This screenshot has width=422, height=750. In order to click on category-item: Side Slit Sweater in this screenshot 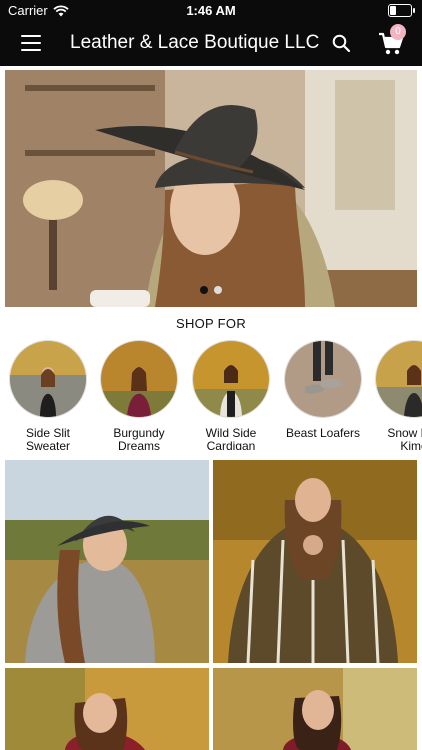, I will do `click(48, 395)`.